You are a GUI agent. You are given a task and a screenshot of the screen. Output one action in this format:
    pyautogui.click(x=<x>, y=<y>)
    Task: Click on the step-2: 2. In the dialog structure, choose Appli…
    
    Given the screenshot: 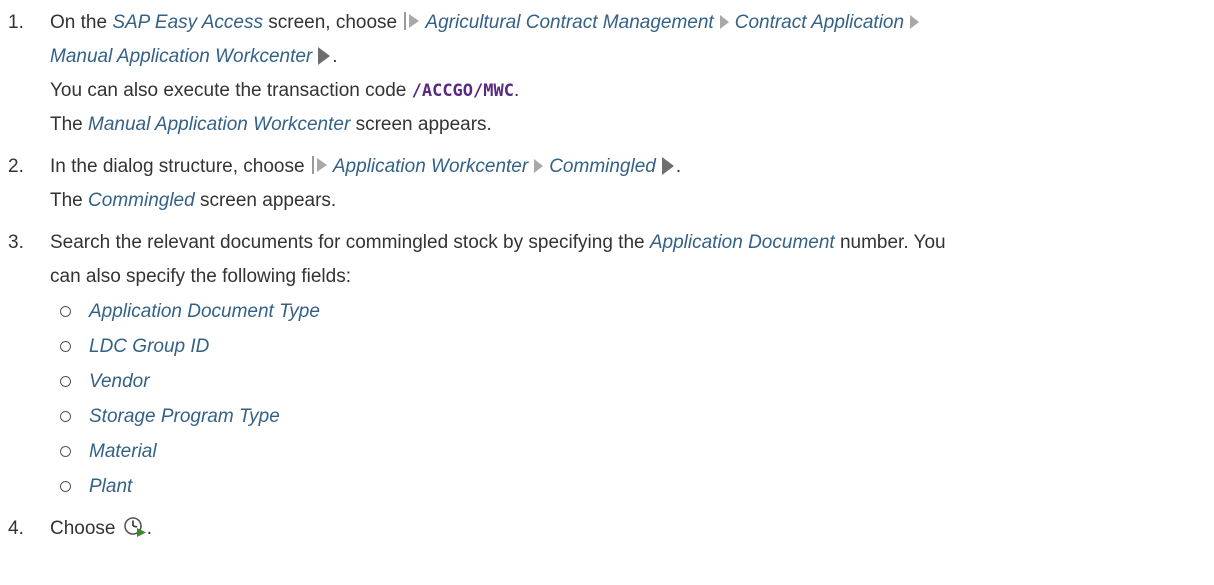 What is the action you would take?
    pyautogui.click(x=608, y=184)
    